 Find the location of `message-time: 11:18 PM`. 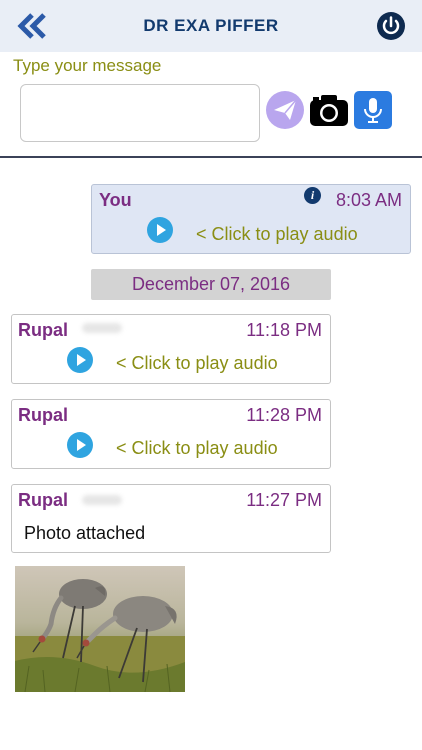

message-time: 11:18 PM is located at coordinates (284, 330).